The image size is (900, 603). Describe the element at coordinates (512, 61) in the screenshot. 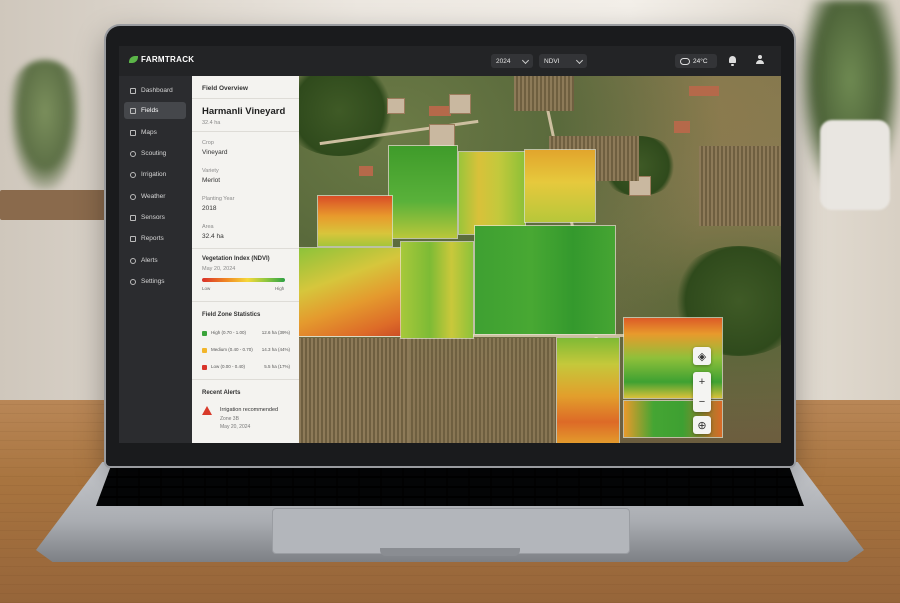

I see `year-select: 2024` at that location.